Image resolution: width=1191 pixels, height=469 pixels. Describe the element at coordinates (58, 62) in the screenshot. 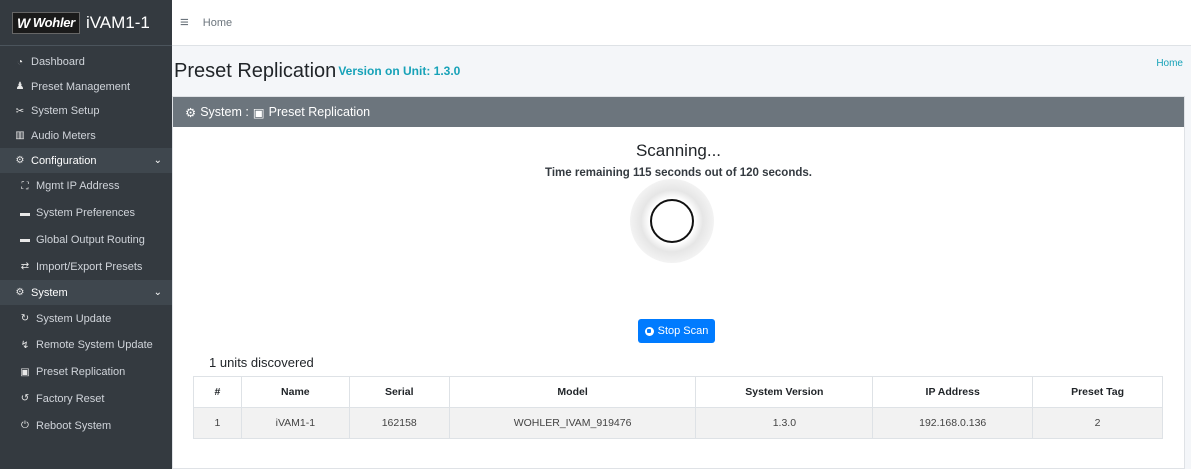

I see `sidebar-item-label: Dashboard` at that location.